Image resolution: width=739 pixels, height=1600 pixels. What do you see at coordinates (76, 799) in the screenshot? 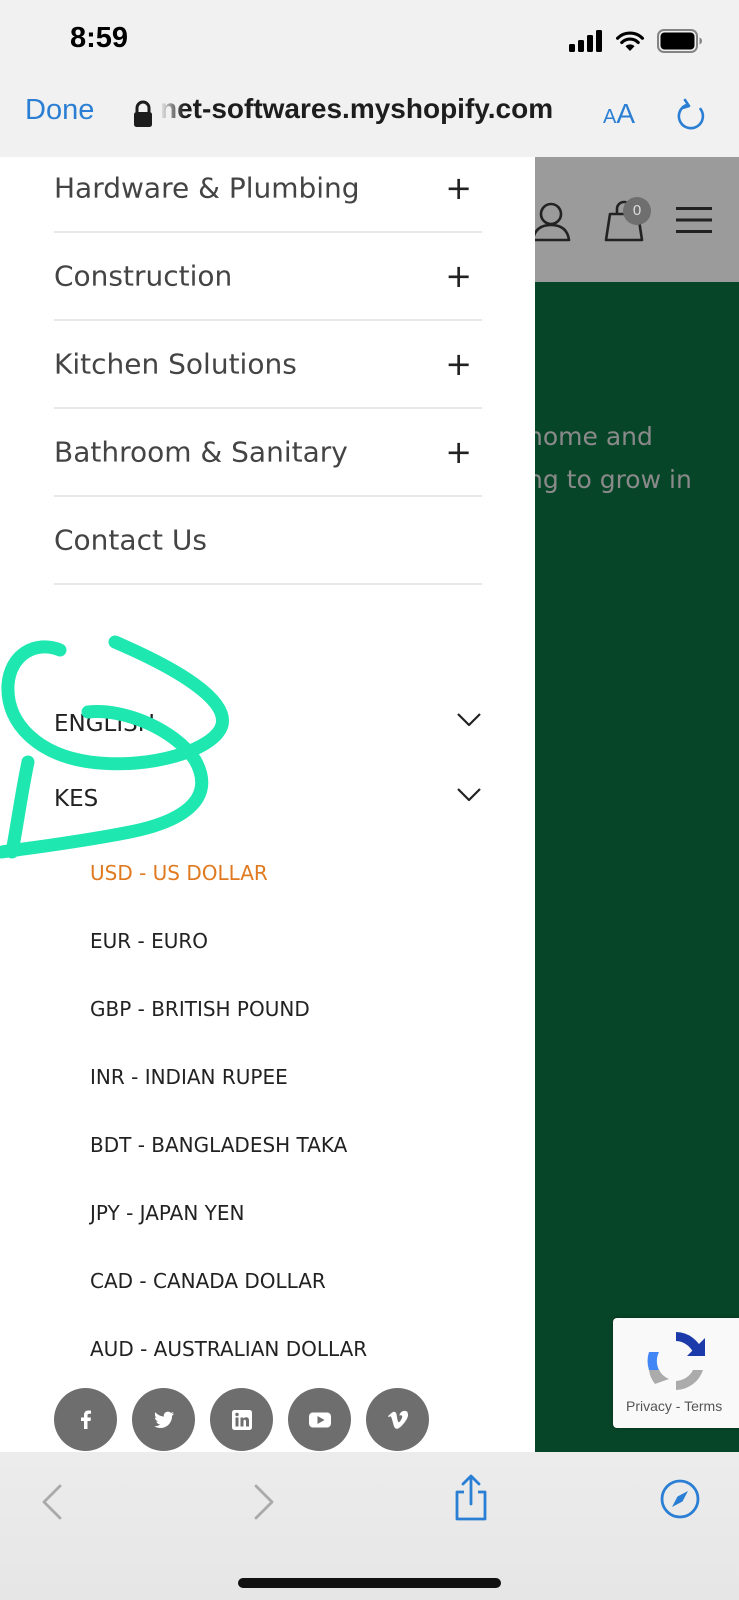
I see `currency-select-value: KES` at bounding box center [76, 799].